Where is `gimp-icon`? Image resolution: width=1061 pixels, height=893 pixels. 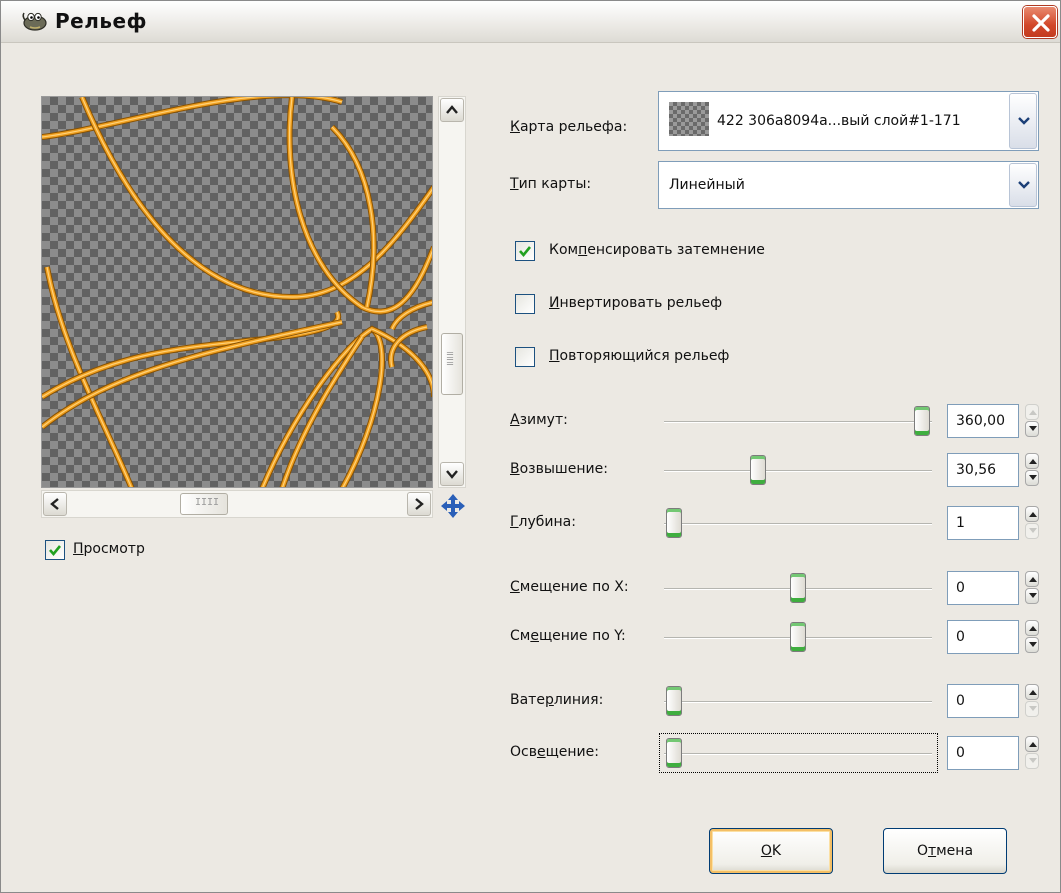 gimp-icon is located at coordinates (34, 21).